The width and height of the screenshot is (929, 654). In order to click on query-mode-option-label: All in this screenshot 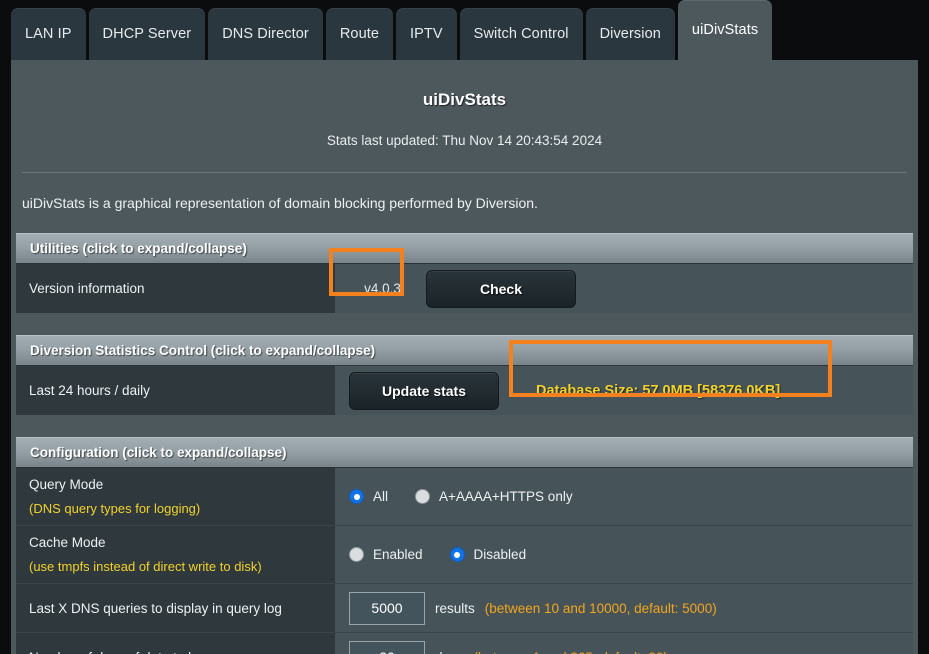, I will do `click(380, 496)`.